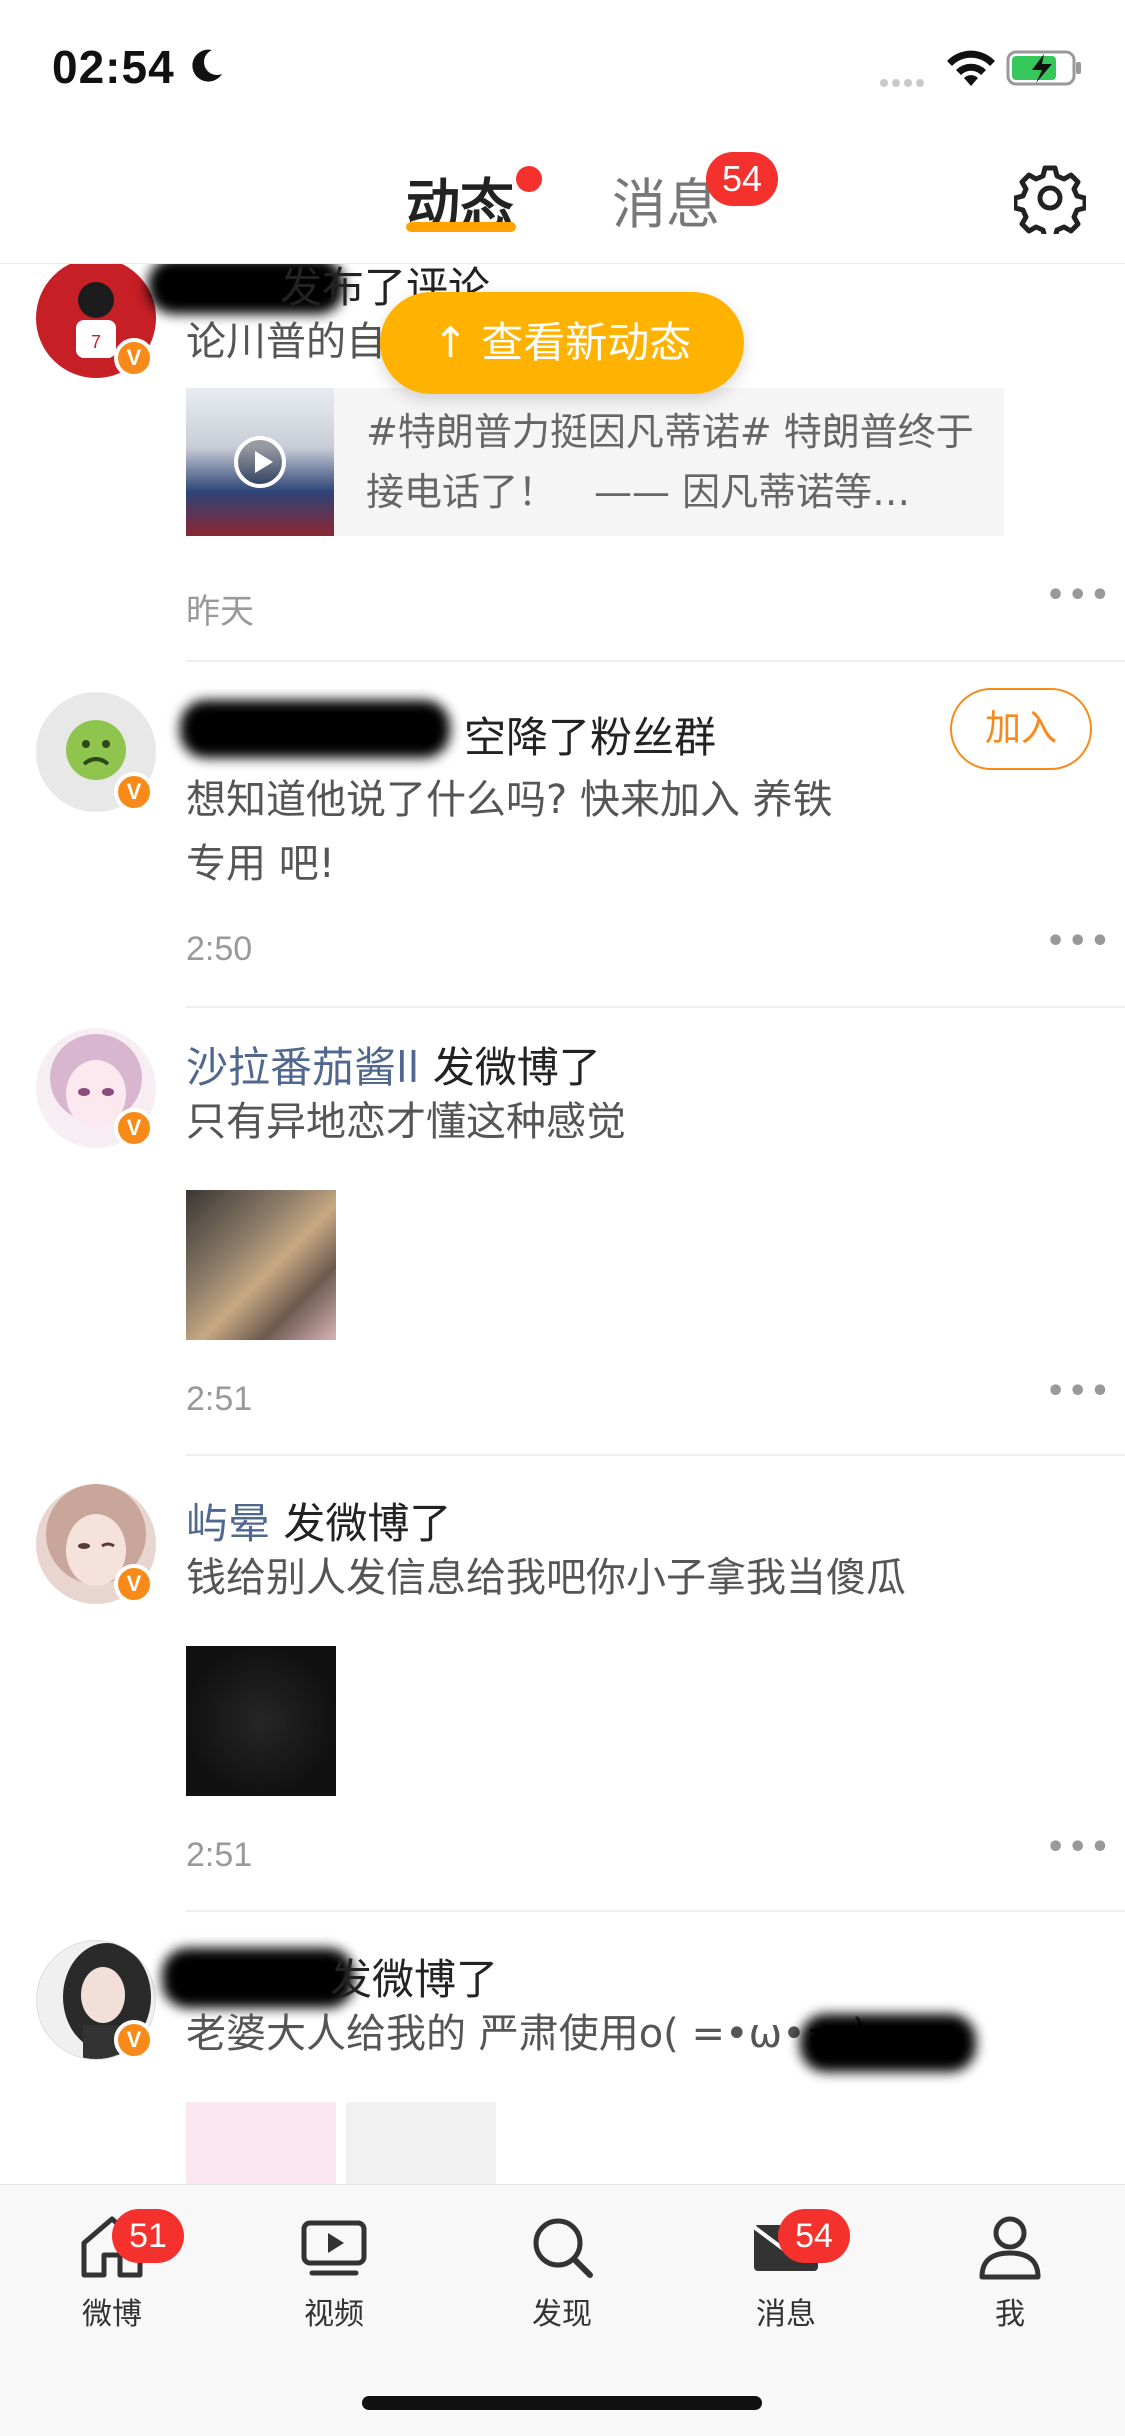 The height and width of the screenshot is (2436, 1125). I want to click on post-text: 只有异地恋才懂这种感觉, so click(406, 1122).